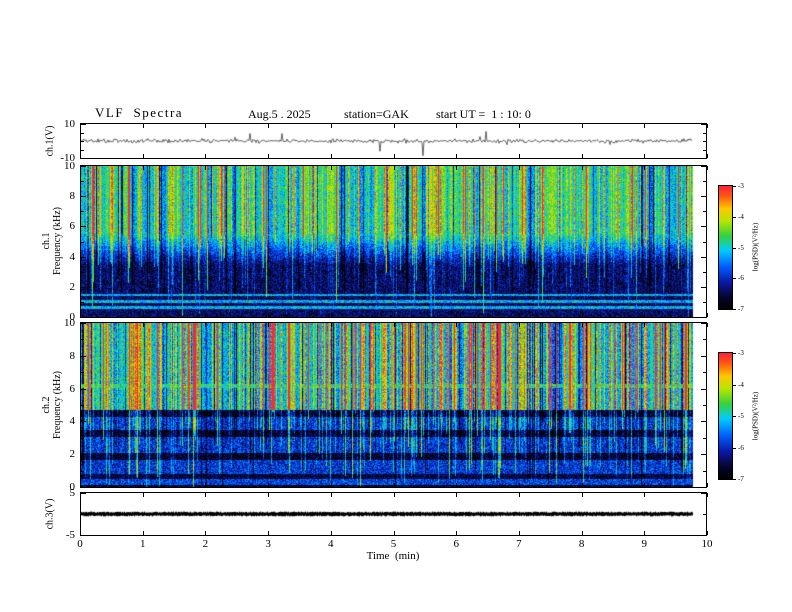 The image size is (792, 612). What do you see at coordinates (80, 544) in the screenshot?
I see `x-tick-label: 0` at bounding box center [80, 544].